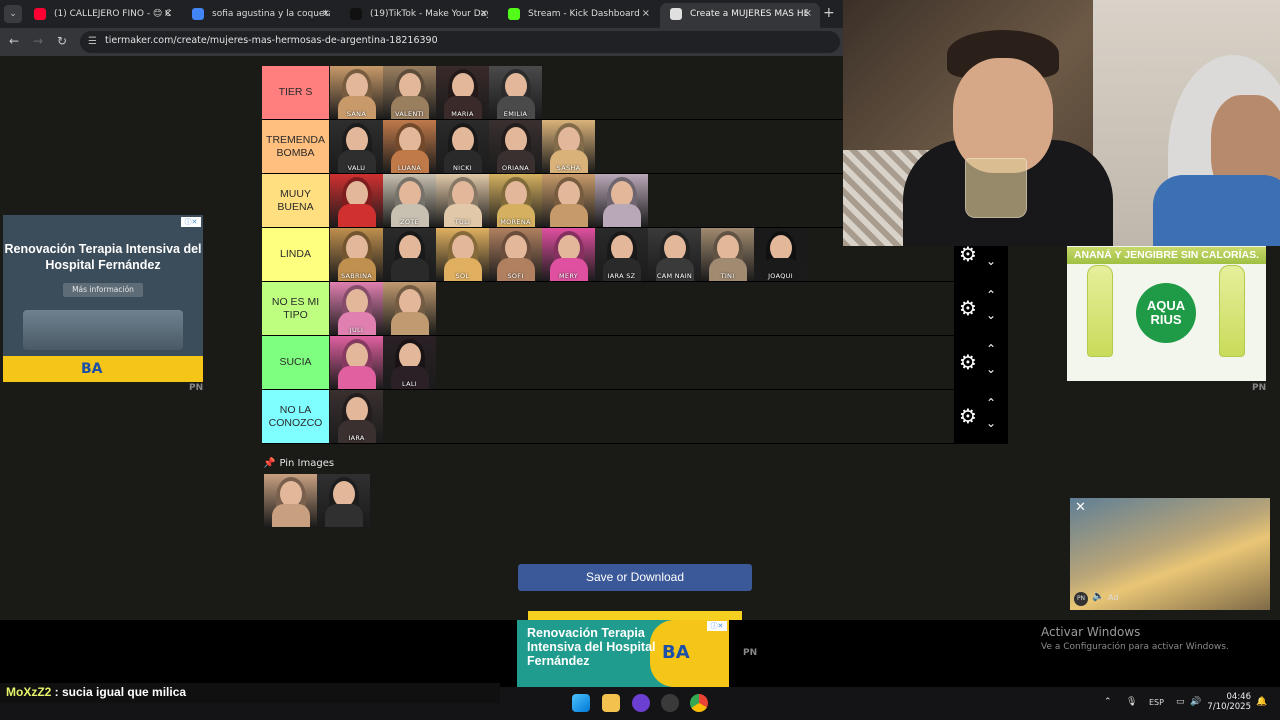 The width and height of the screenshot is (1280, 720). I want to click on webcam-cup, so click(996, 188).